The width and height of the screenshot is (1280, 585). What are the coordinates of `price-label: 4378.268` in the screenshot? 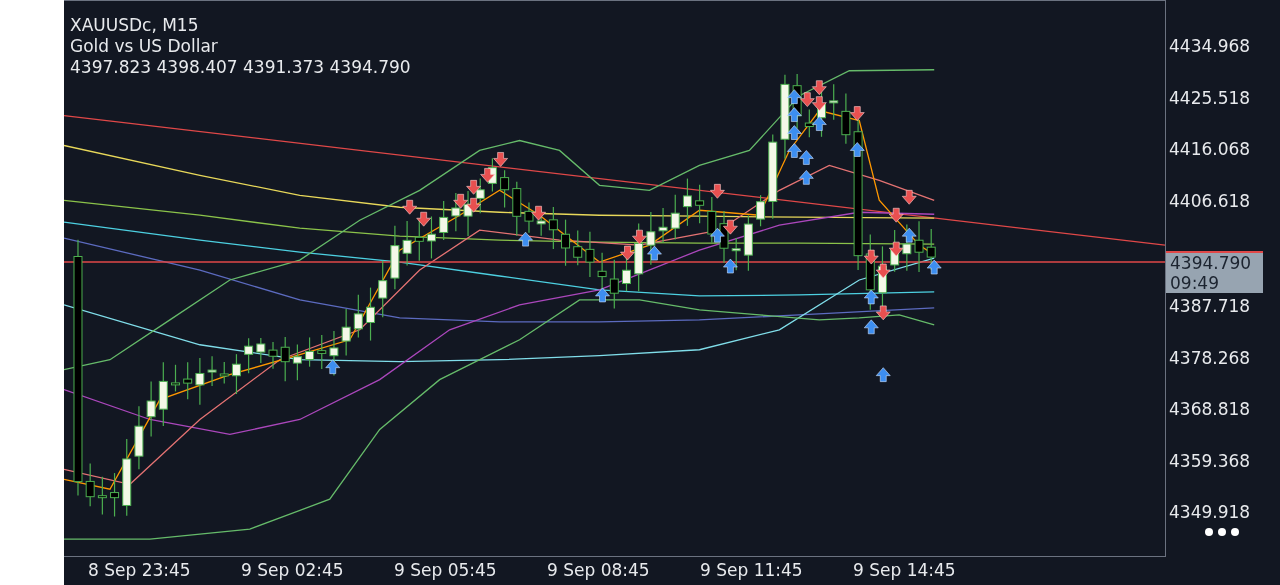 It's located at (1210, 357).